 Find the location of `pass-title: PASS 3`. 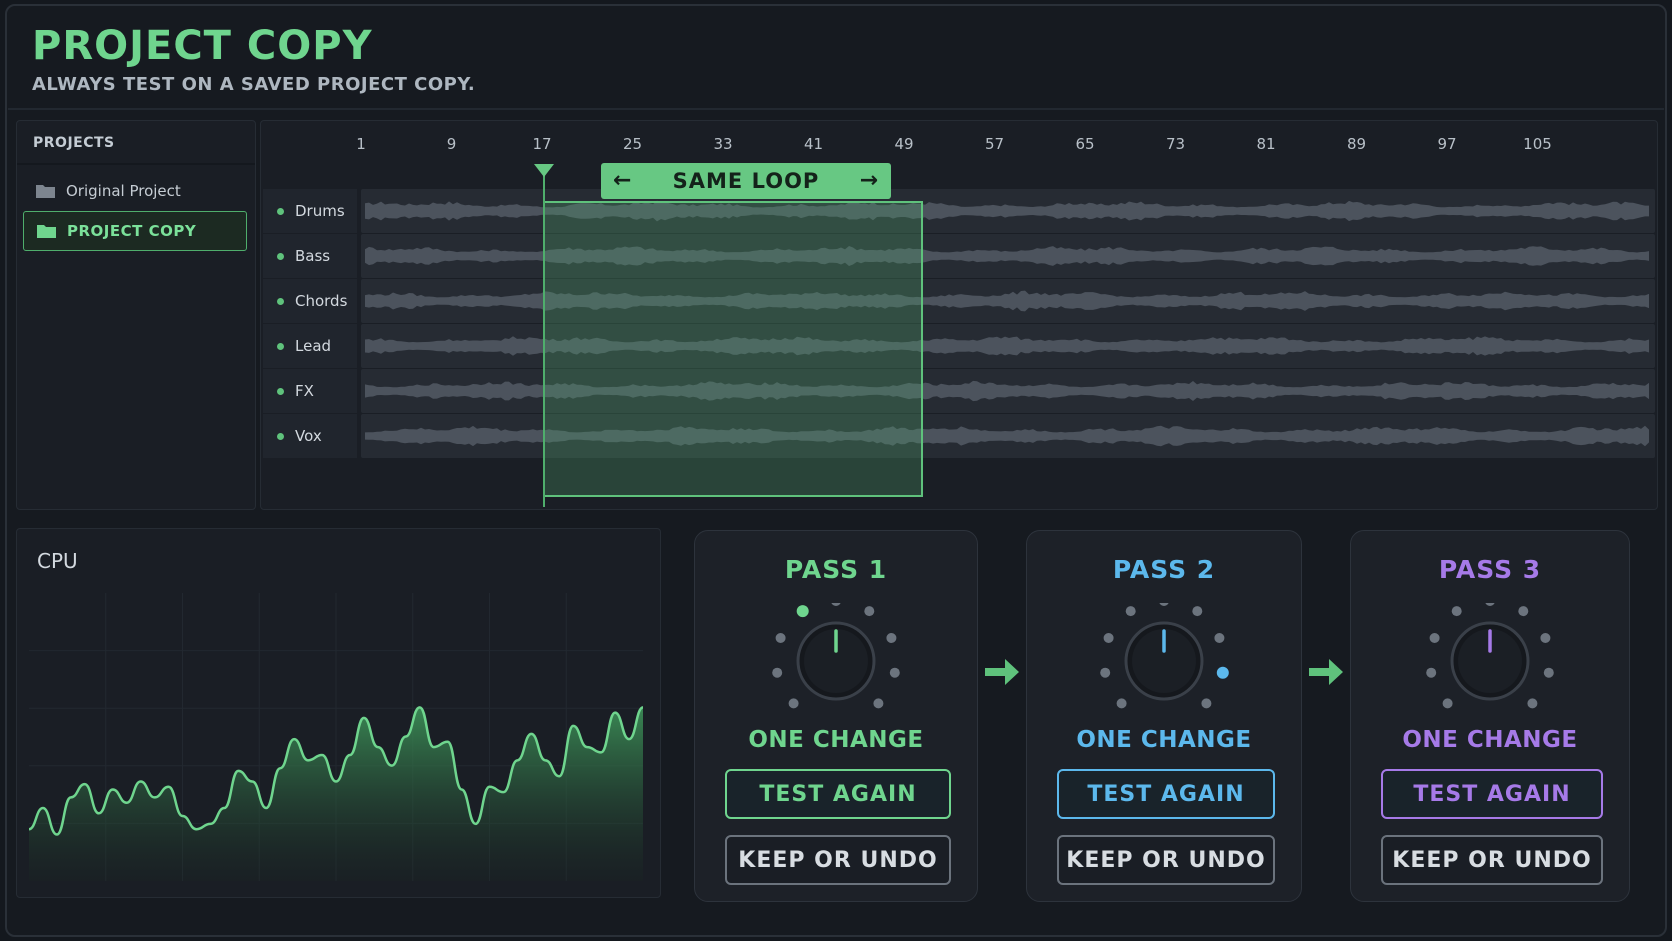

pass-title: PASS 3 is located at coordinates (1490, 569).